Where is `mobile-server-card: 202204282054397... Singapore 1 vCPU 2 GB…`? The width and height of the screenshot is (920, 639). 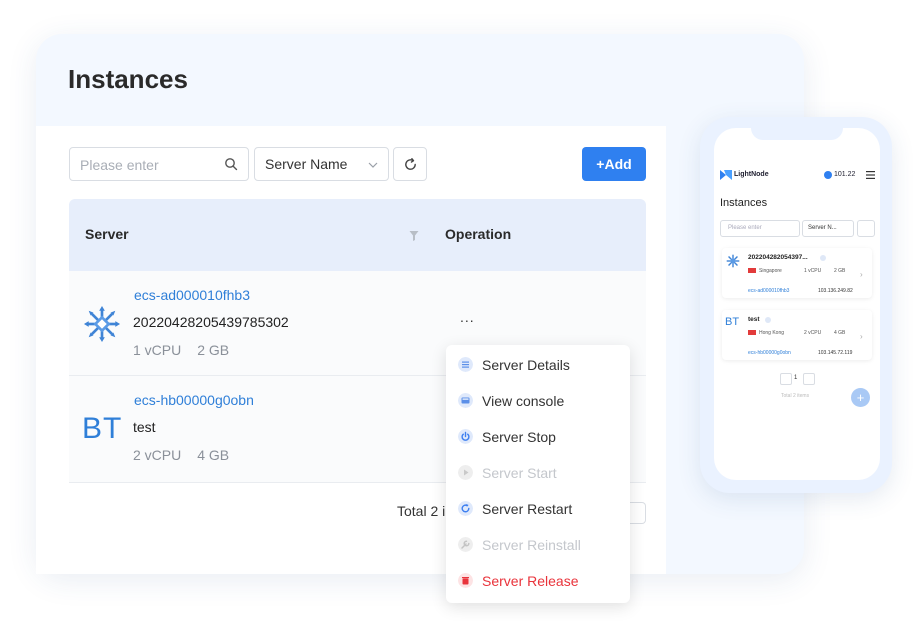
mobile-server-card: 202204282054397... Singapore 1 vCPU 2 GB… is located at coordinates (797, 273).